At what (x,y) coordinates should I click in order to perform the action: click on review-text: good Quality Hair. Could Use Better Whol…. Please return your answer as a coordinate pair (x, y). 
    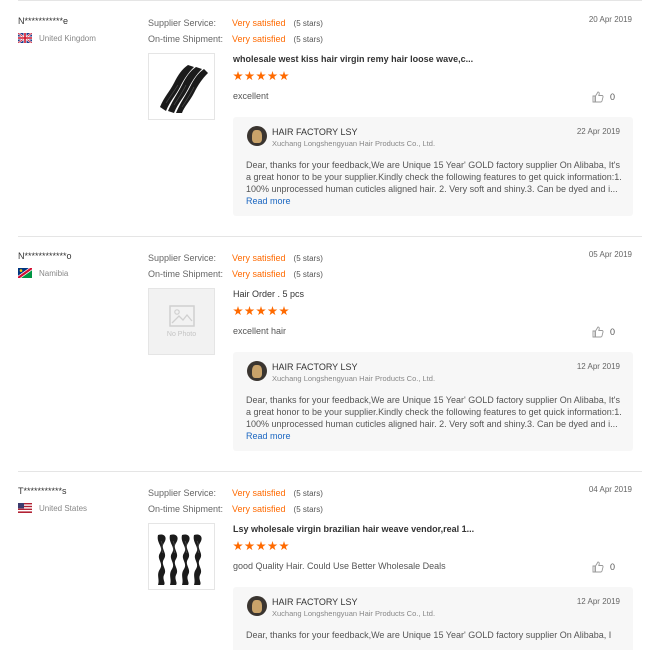
    Looking at the image, I should click on (339, 566).